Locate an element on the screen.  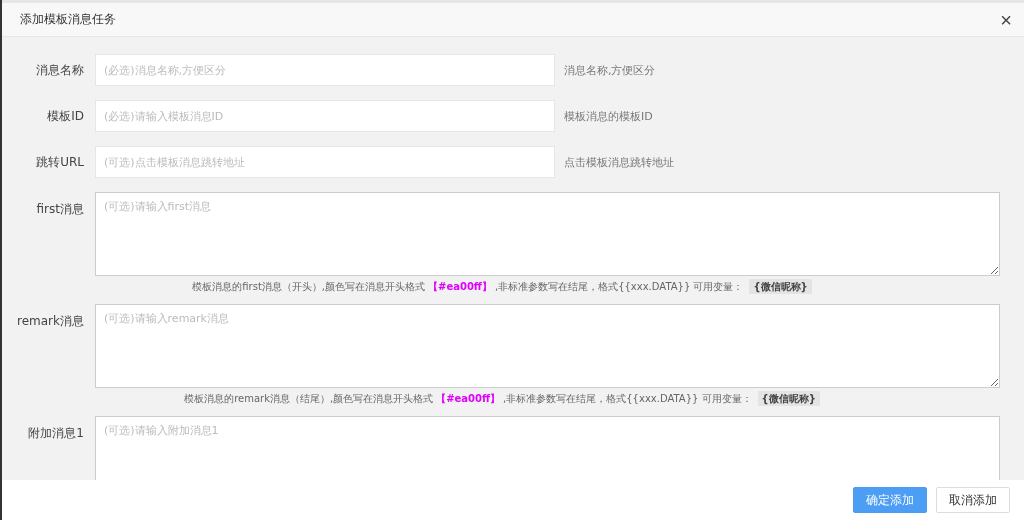
close-button: × is located at coordinates (1006, 19).